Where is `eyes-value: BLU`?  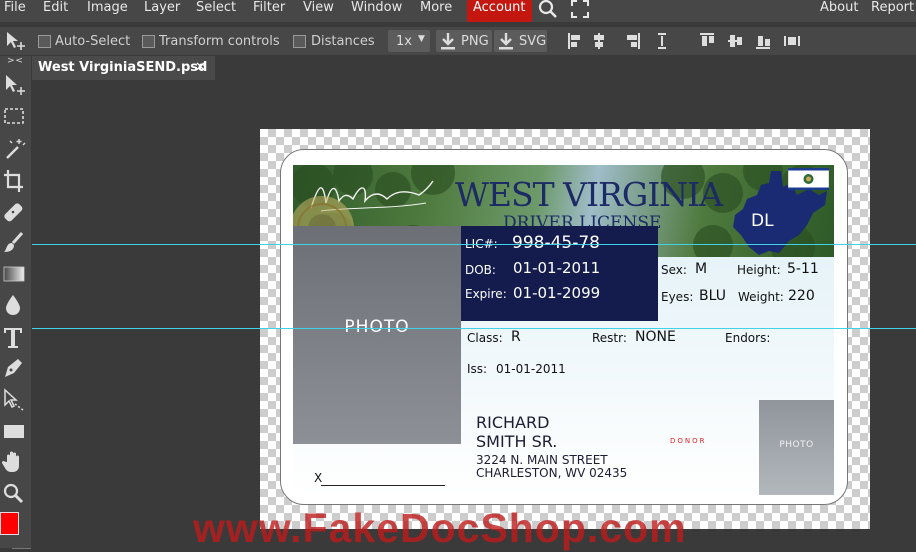
eyes-value: BLU is located at coordinates (712, 296).